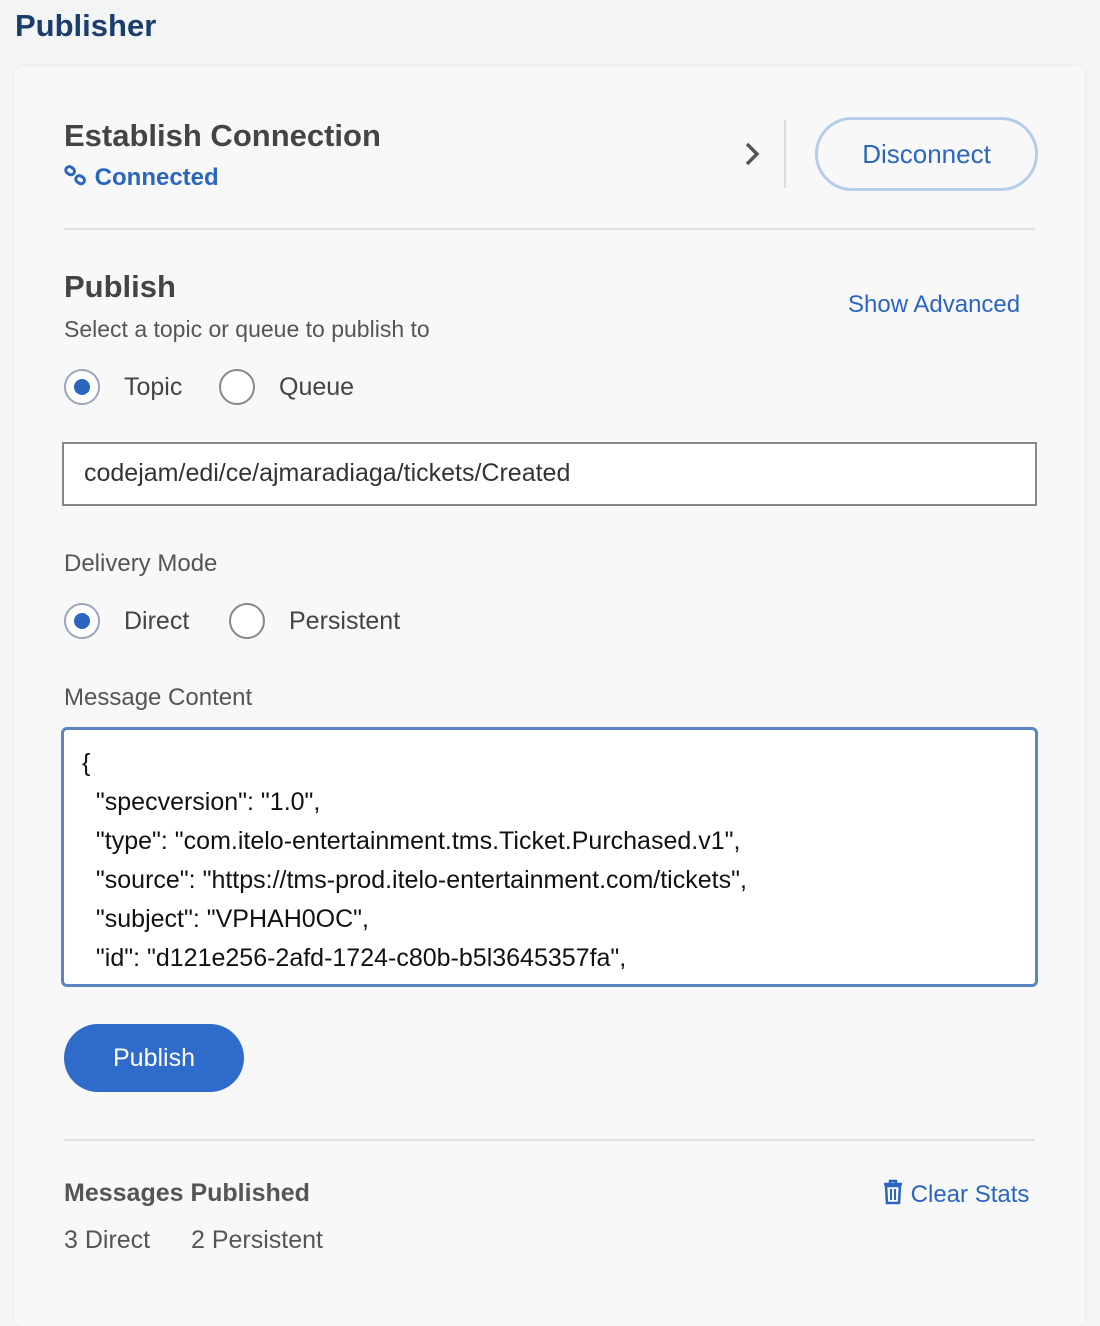  I want to click on direct-radio-label: Direct, so click(157, 621).